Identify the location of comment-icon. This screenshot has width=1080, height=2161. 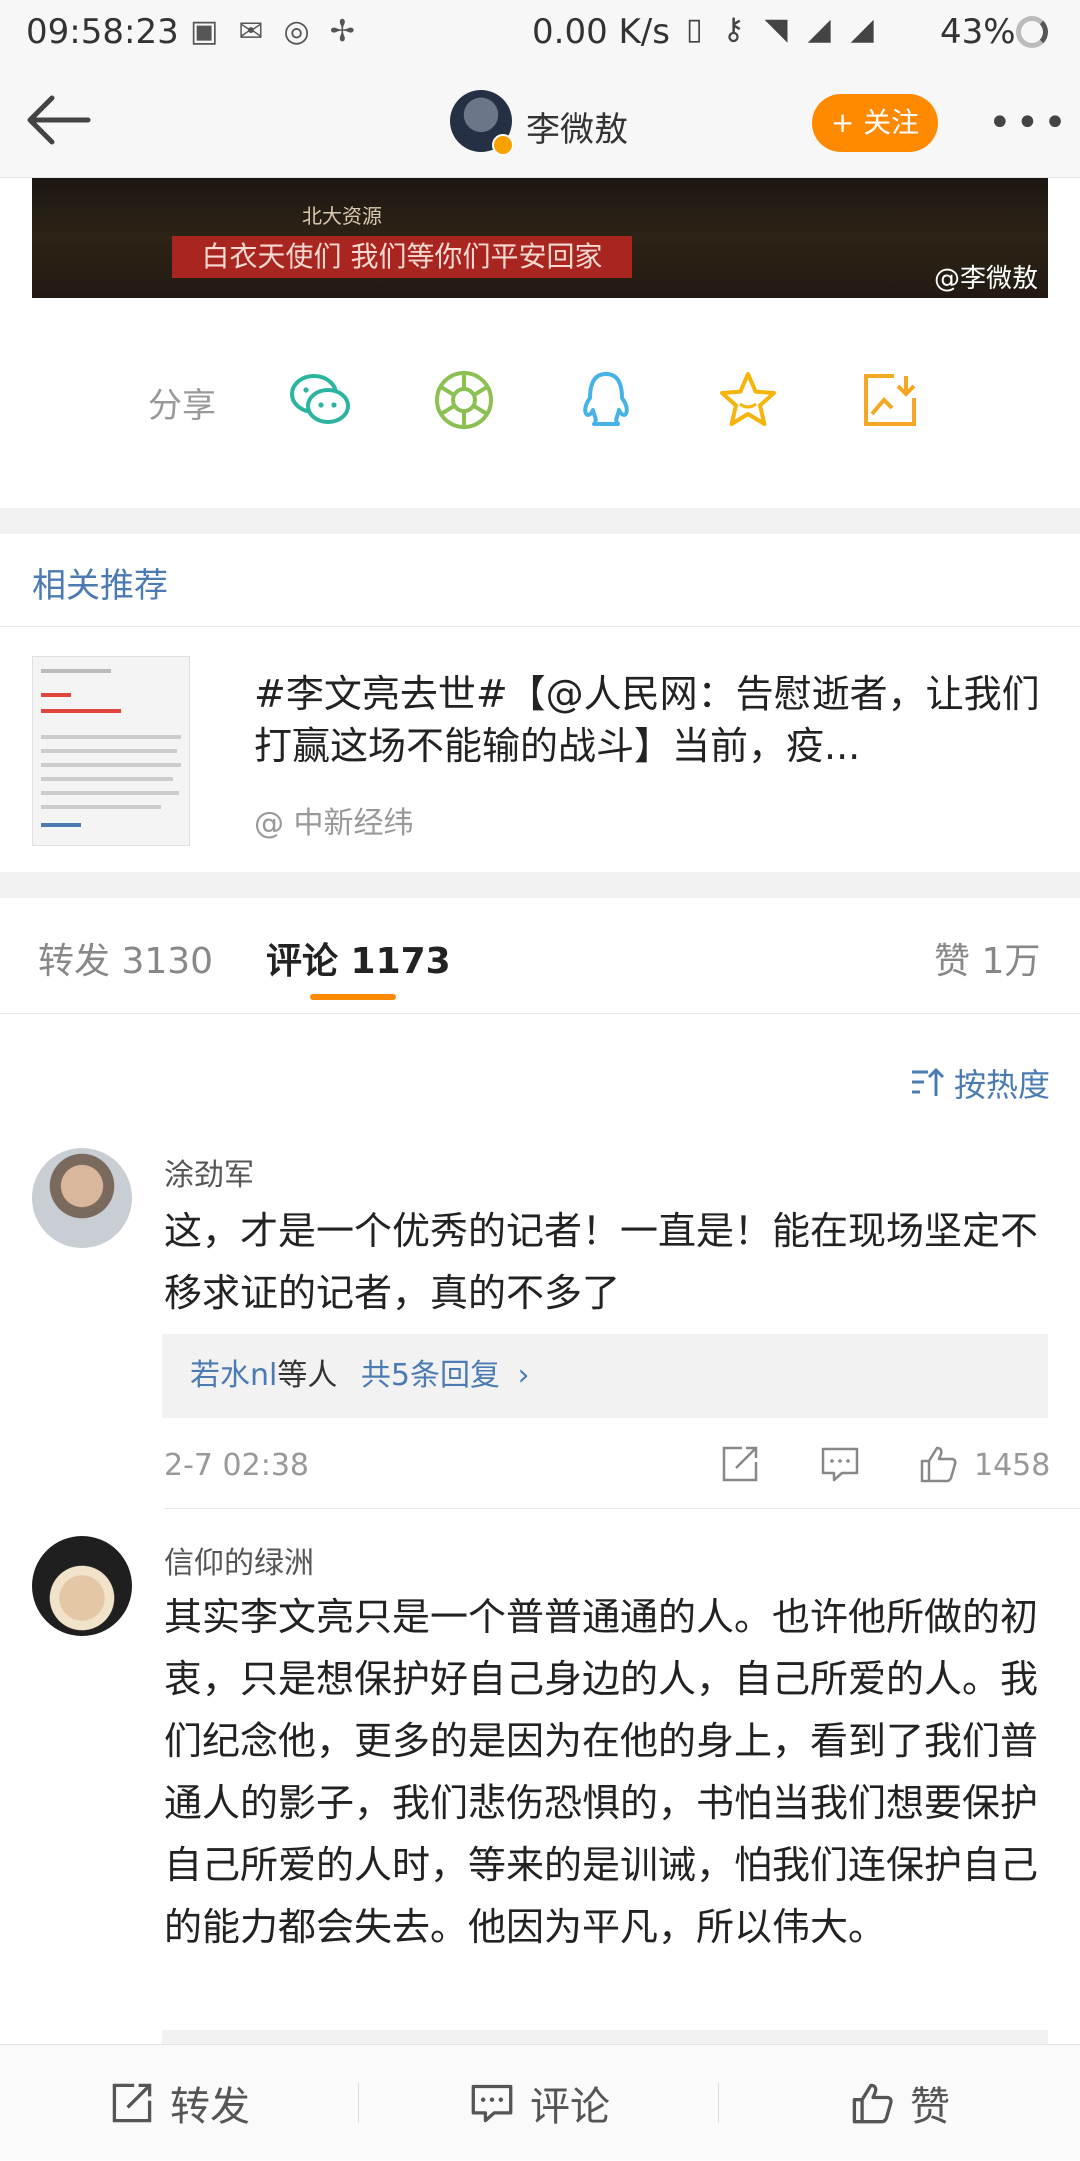
(492, 2103).